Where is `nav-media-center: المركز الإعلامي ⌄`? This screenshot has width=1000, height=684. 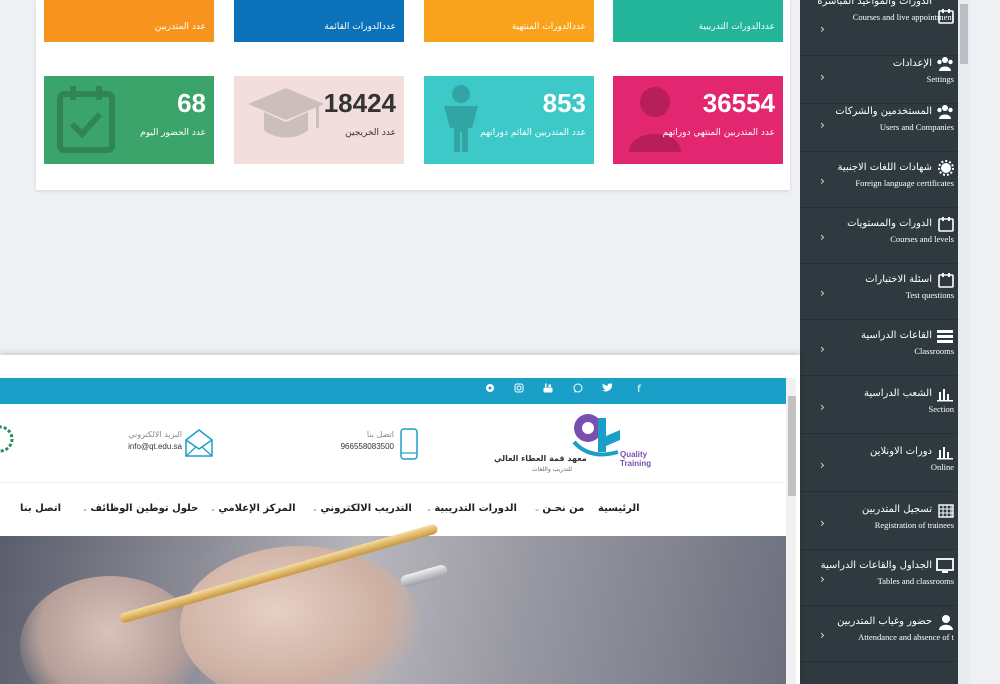
nav-media-center: المركز الإعلامي ⌄ is located at coordinates (253, 508).